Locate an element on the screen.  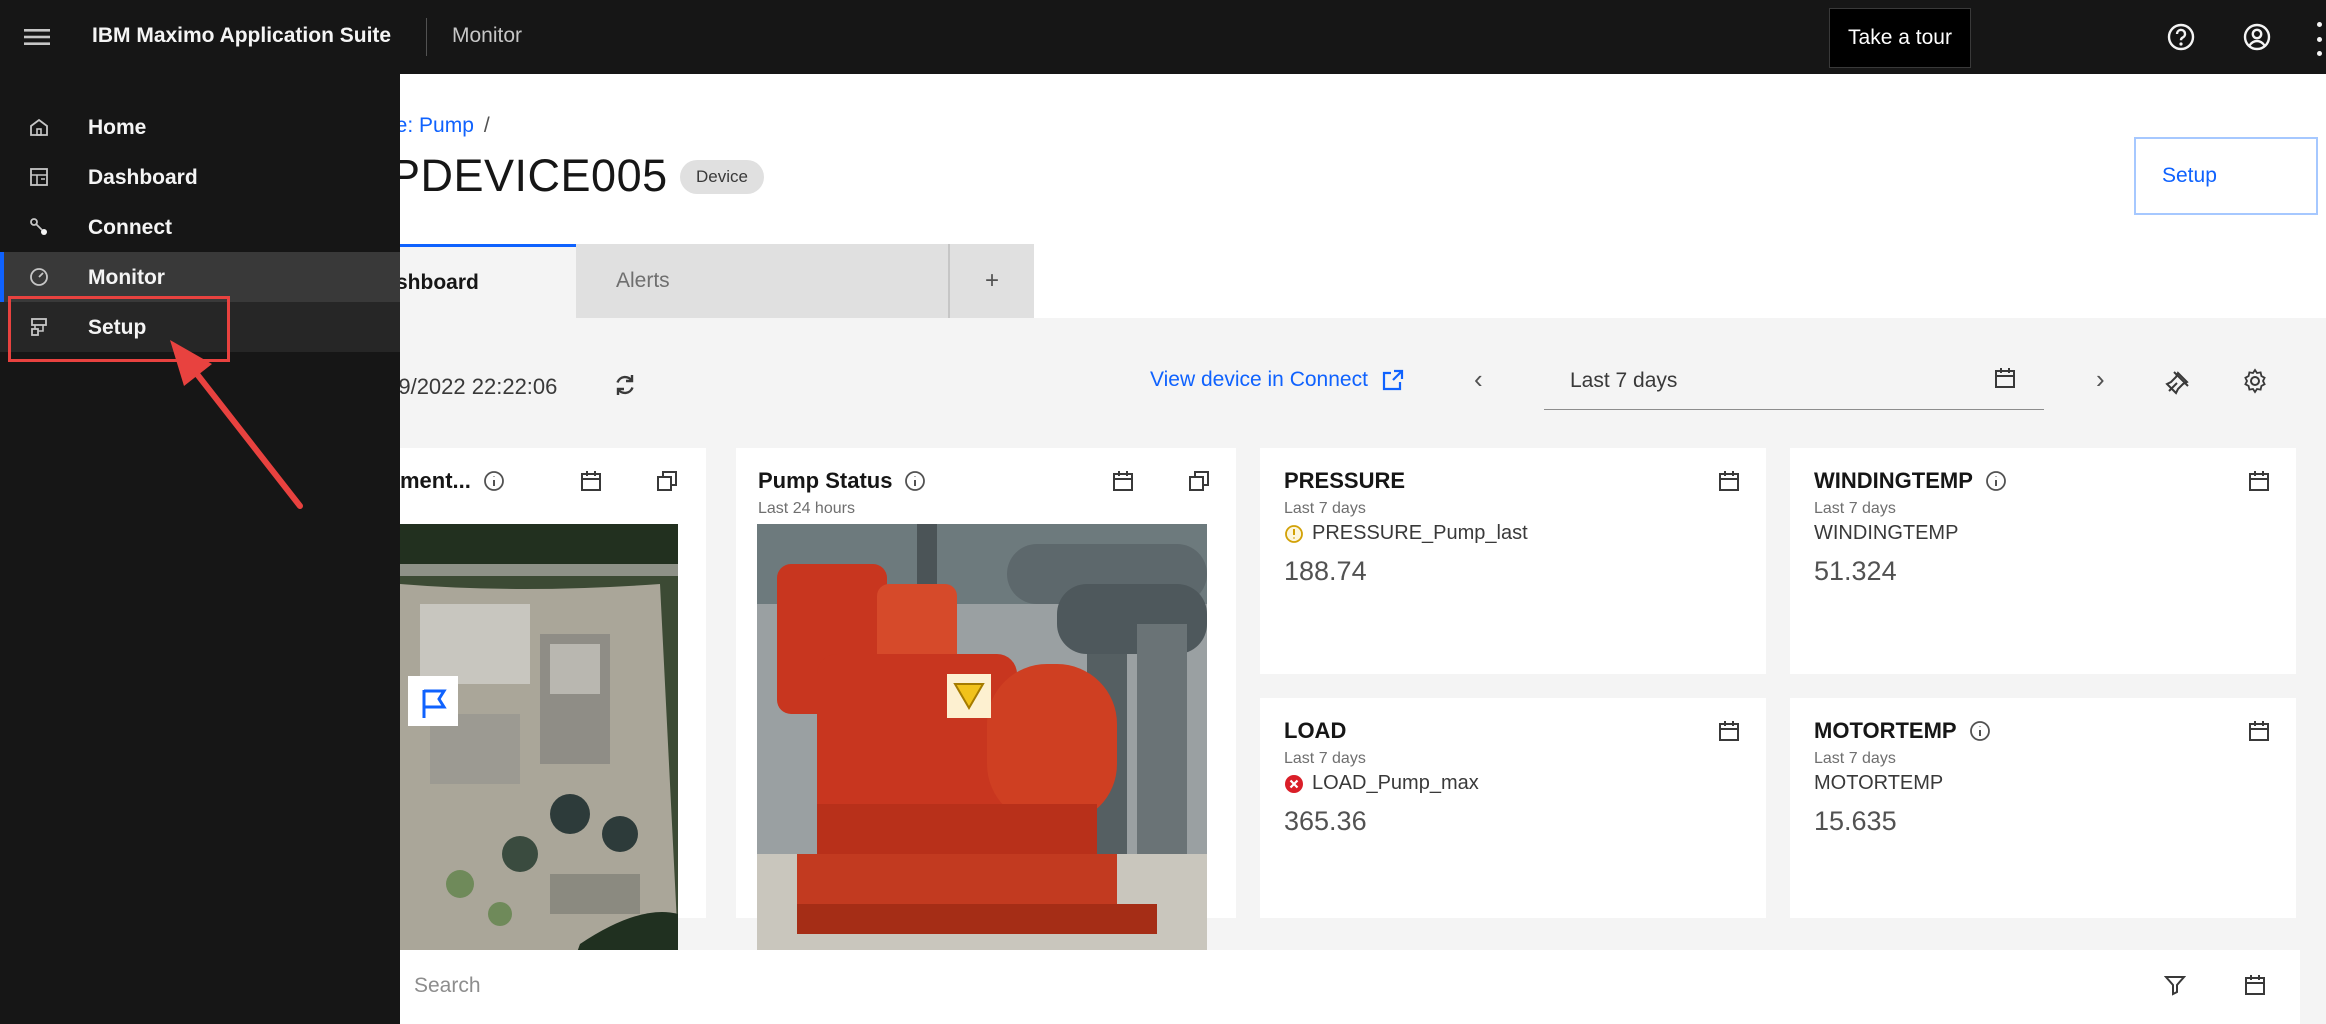
metric-name: PRESSURE_Pump_last is located at coordinates (1406, 533).